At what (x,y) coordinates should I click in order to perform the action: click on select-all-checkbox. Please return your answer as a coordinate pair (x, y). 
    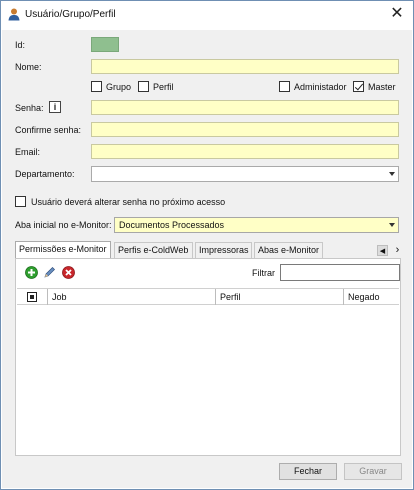
    Looking at the image, I should click on (32, 297).